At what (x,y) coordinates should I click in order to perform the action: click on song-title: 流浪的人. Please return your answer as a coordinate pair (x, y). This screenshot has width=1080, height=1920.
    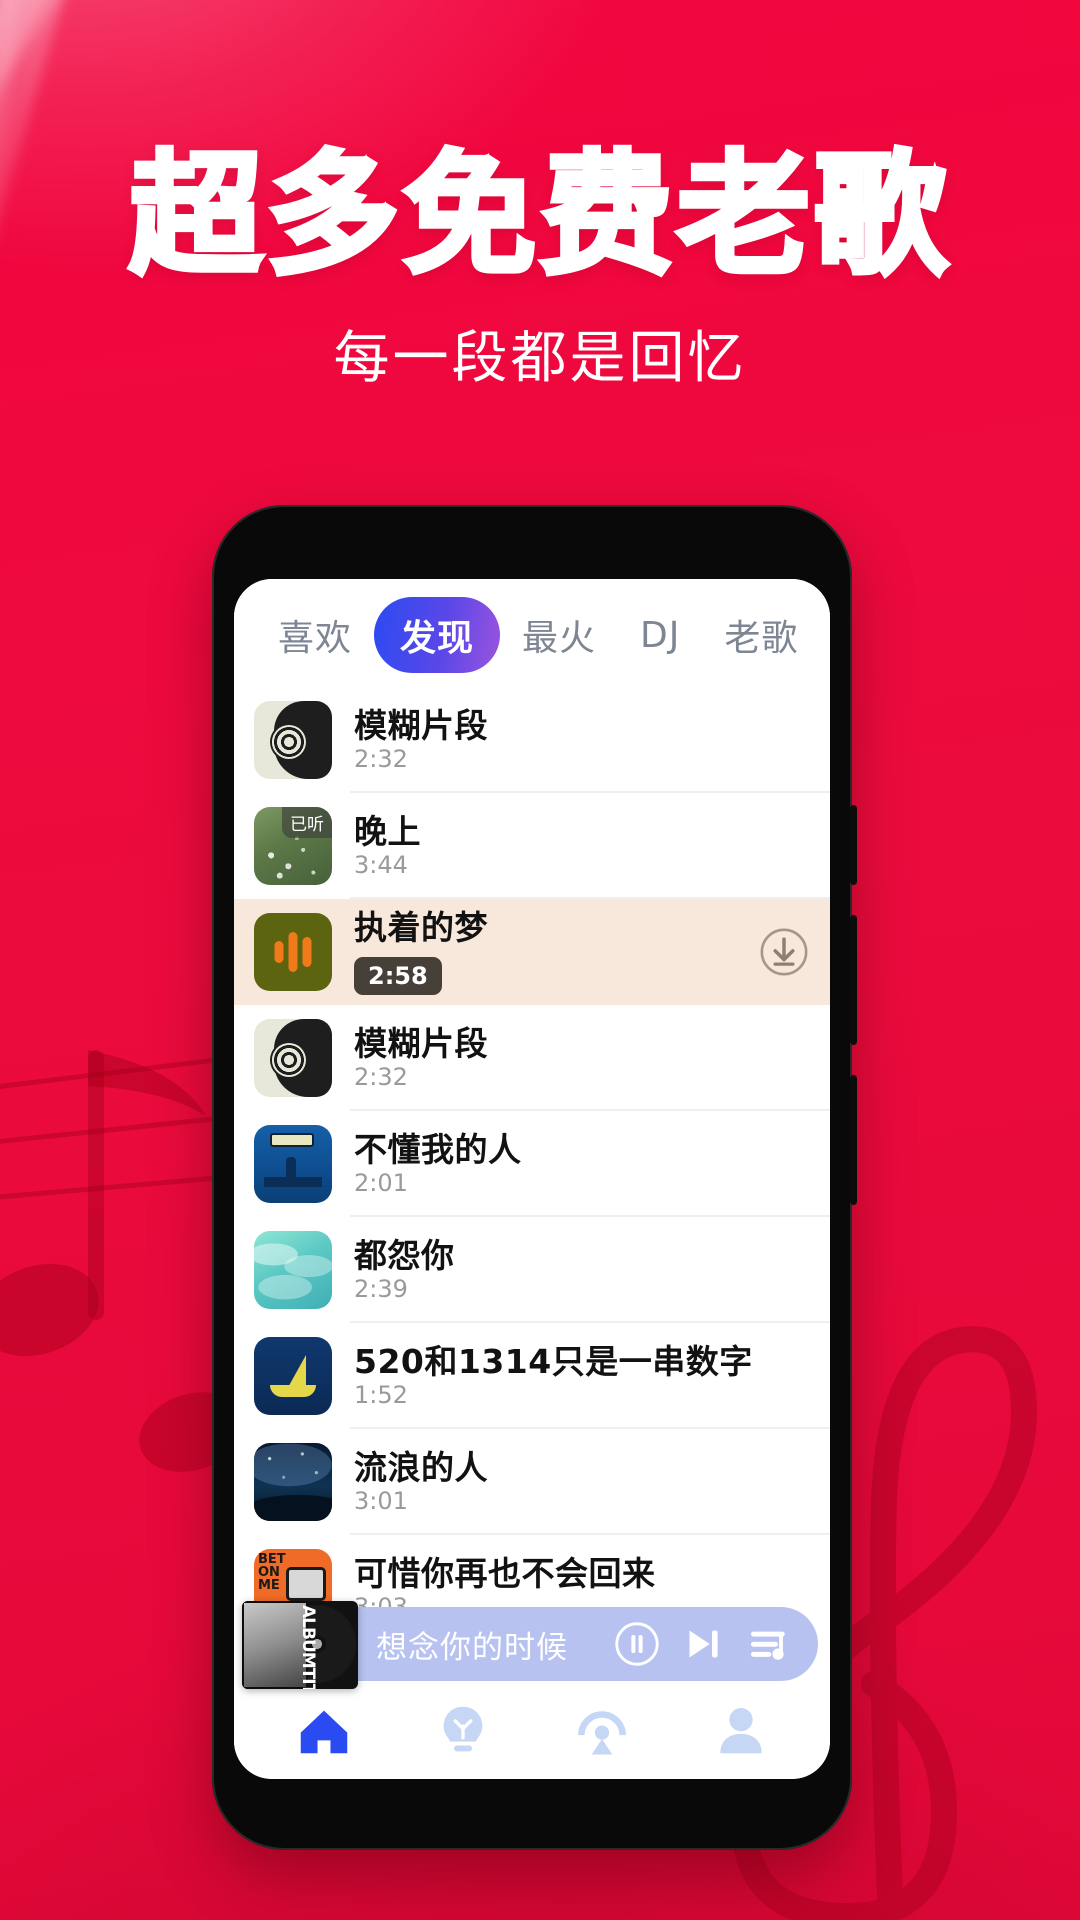
    Looking at the image, I should click on (421, 1468).